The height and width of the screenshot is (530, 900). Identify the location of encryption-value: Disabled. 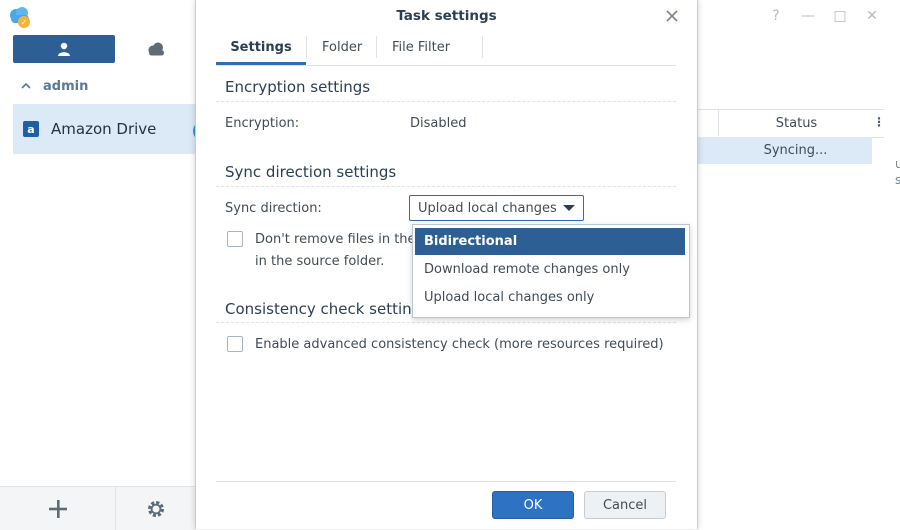
(438, 123).